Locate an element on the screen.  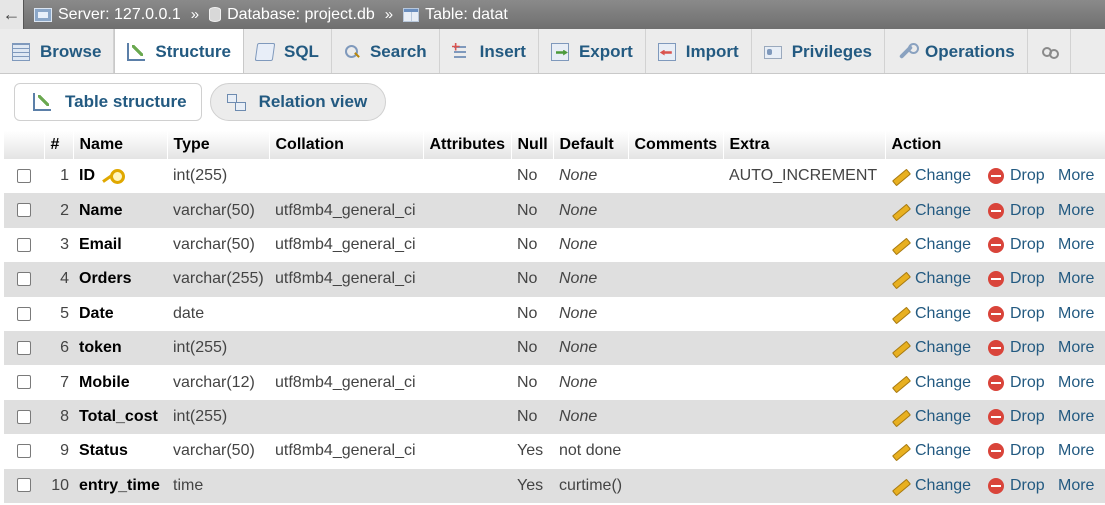
tab-browse: Browse is located at coordinates (57, 51).